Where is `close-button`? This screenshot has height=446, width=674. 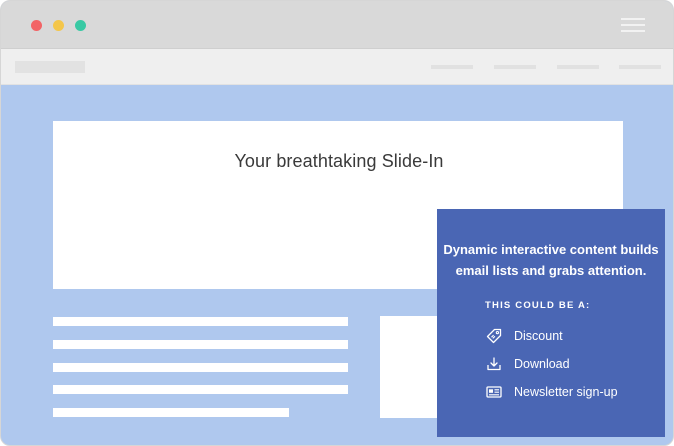 close-button is located at coordinates (36, 25).